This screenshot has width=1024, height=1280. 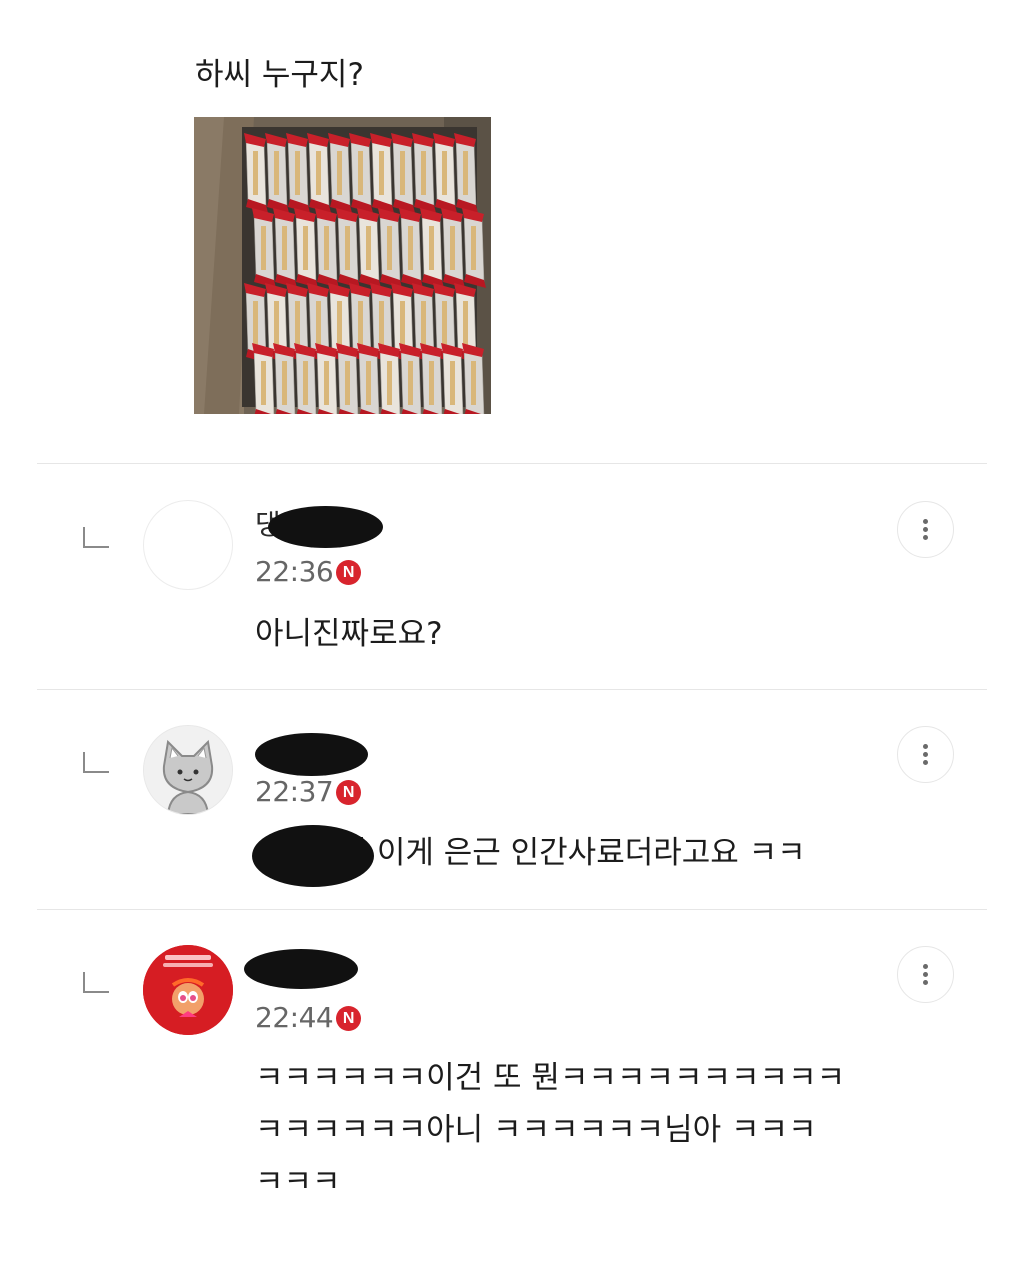 What do you see at coordinates (298, 1182) in the screenshot?
I see `comment-line: ㅋㅋㅋ` at bounding box center [298, 1182].